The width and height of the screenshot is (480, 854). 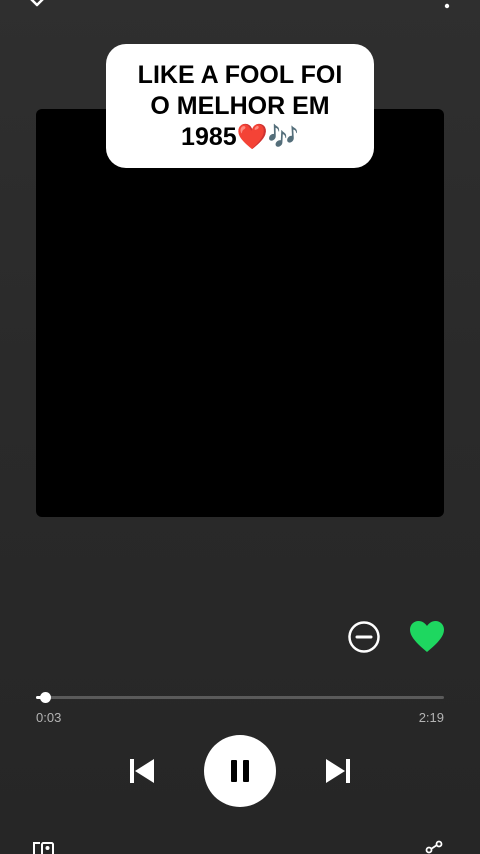 What do you see at coordinates (240, 697) in the screenshot?
I see `progress-bar` at bounding box center [240, 697].